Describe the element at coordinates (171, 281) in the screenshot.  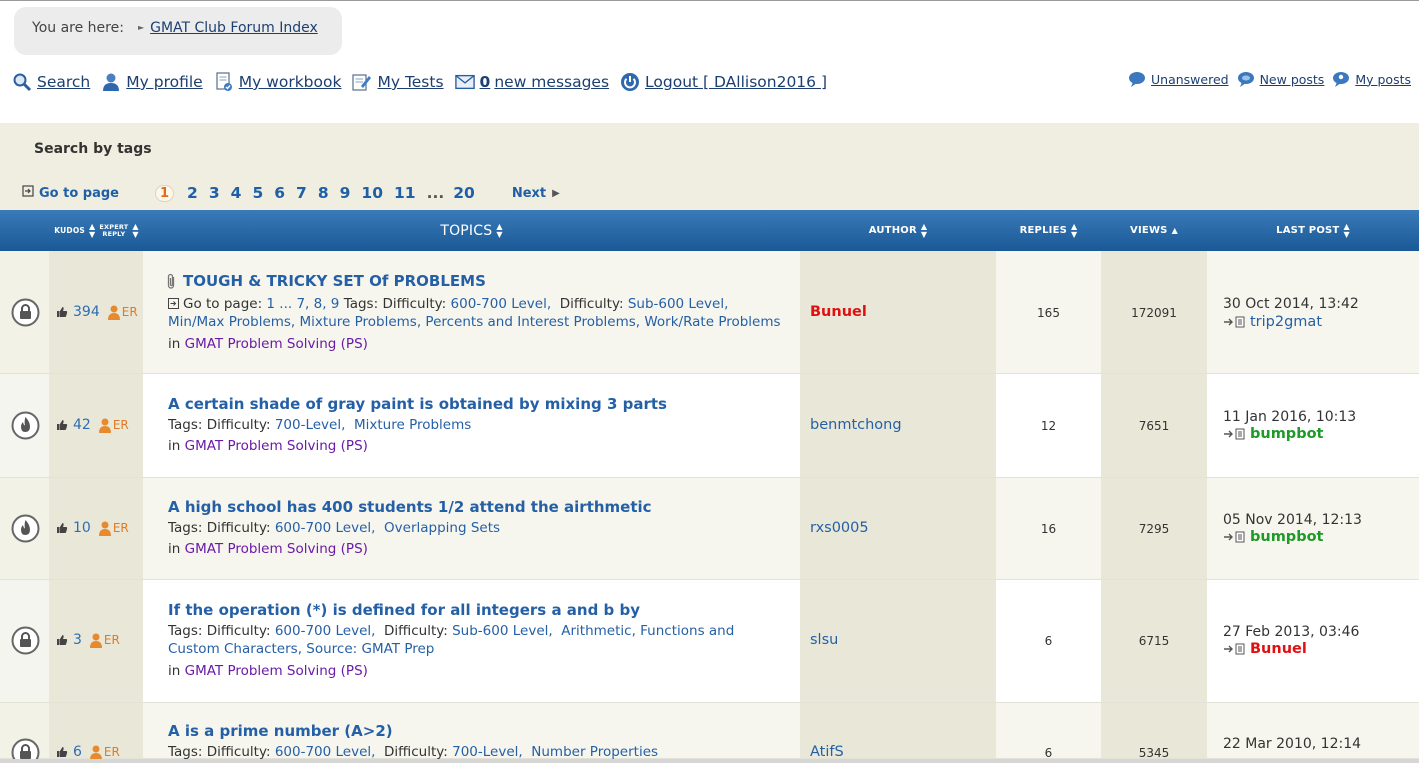
I see `paperclip-icon` at that location.